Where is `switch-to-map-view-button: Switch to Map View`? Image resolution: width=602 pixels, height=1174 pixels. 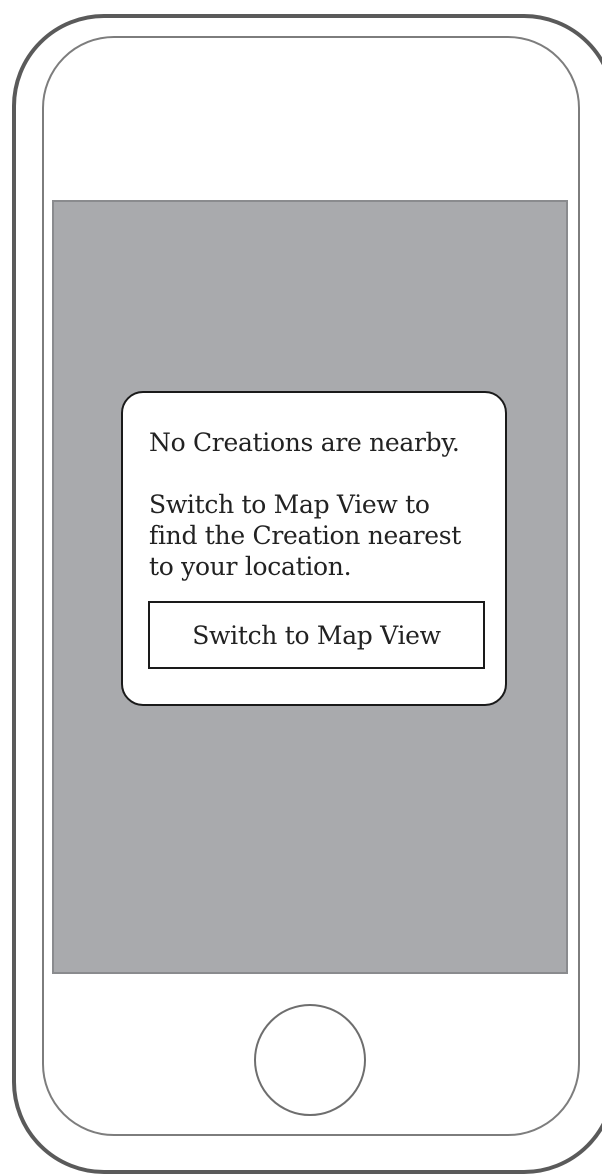
switch-to-map-view-button: Switch to Map View is located at coordinates (316, 635).